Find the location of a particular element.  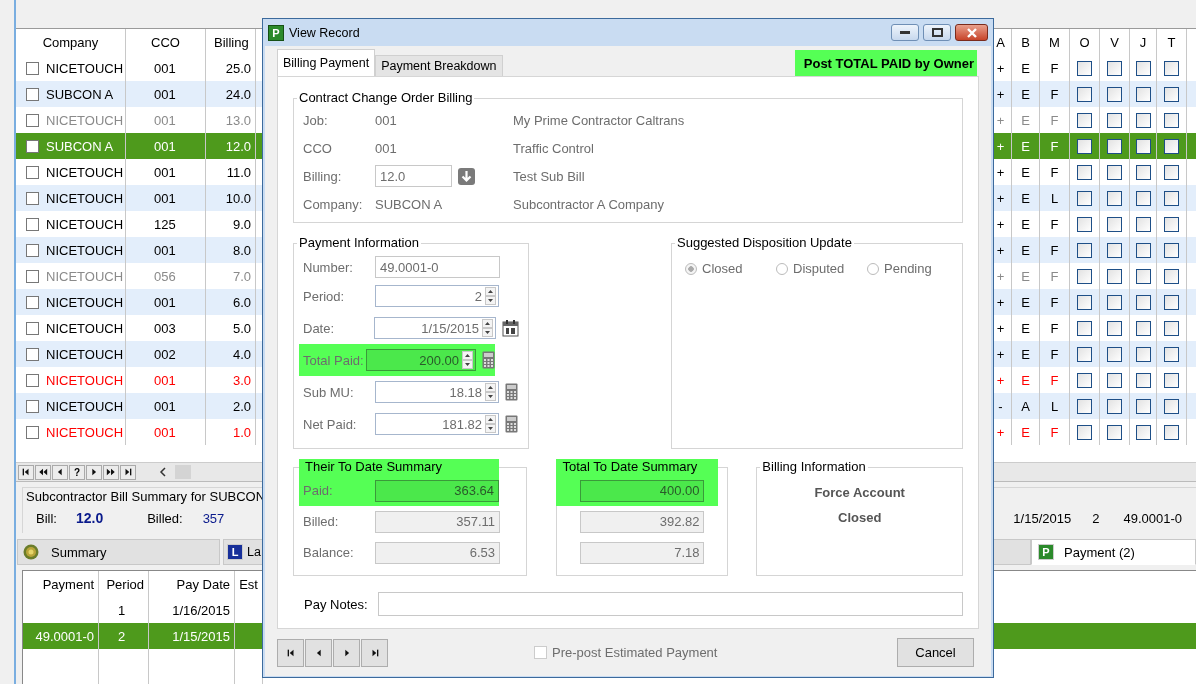

field-label: Total Paid: is located at coordinates (334, 360).